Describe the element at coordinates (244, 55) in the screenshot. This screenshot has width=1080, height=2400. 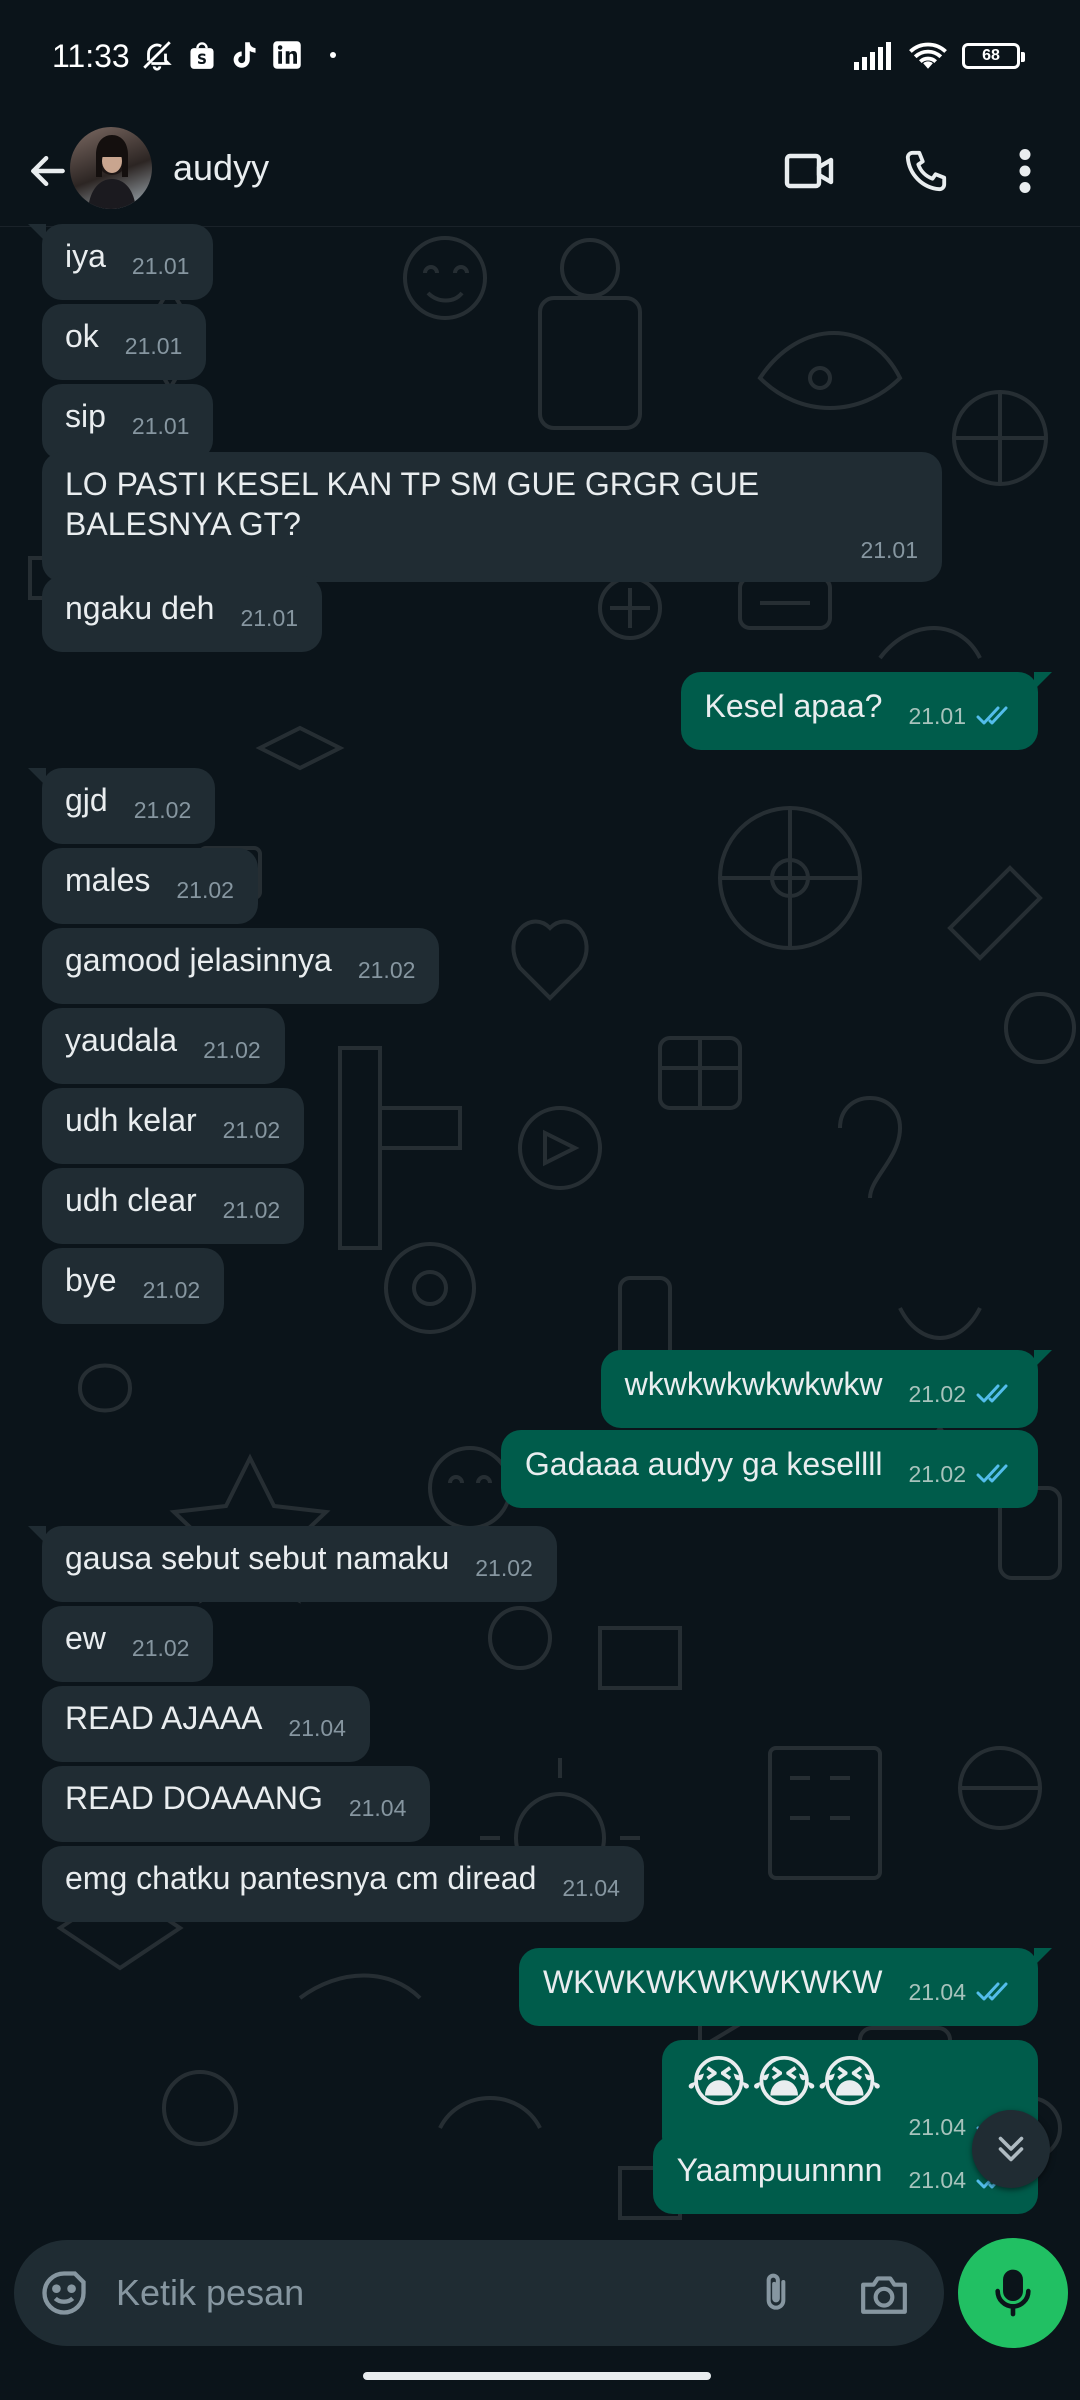
I see `tiktok-icon` at that location.